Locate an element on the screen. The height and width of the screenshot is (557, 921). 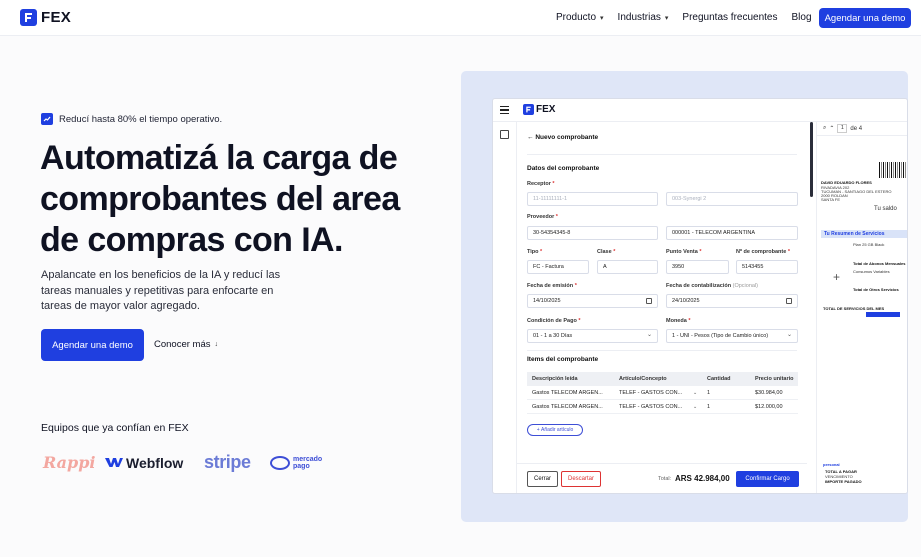
preview-balance: Tu saldo is located at coordinates (885, 209).